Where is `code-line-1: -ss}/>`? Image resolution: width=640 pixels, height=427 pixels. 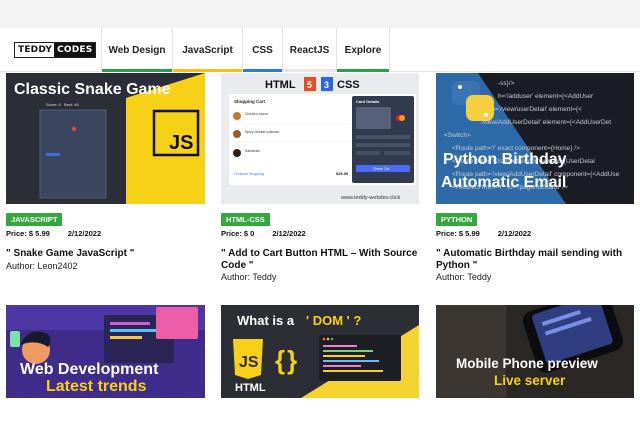 code-line-1: -ss}/> is located at coordinates (506, 83).